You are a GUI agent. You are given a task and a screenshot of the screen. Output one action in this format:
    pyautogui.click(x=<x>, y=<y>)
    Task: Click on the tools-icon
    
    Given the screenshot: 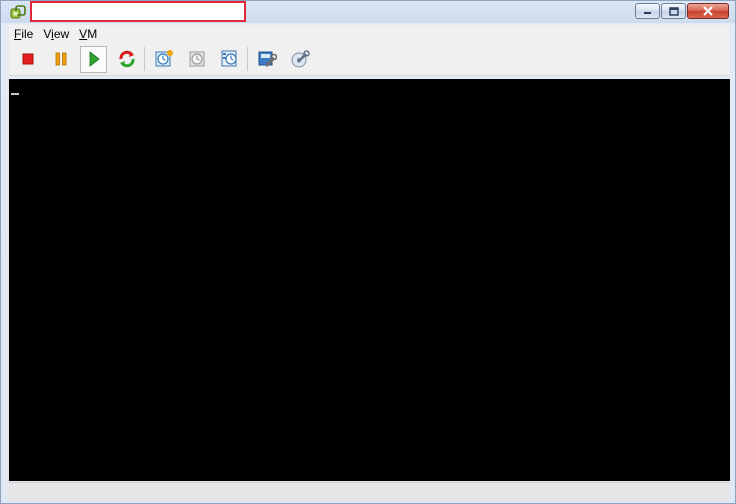 What is the action you would take?
    pyautogui.click(x=300, y=59)
    